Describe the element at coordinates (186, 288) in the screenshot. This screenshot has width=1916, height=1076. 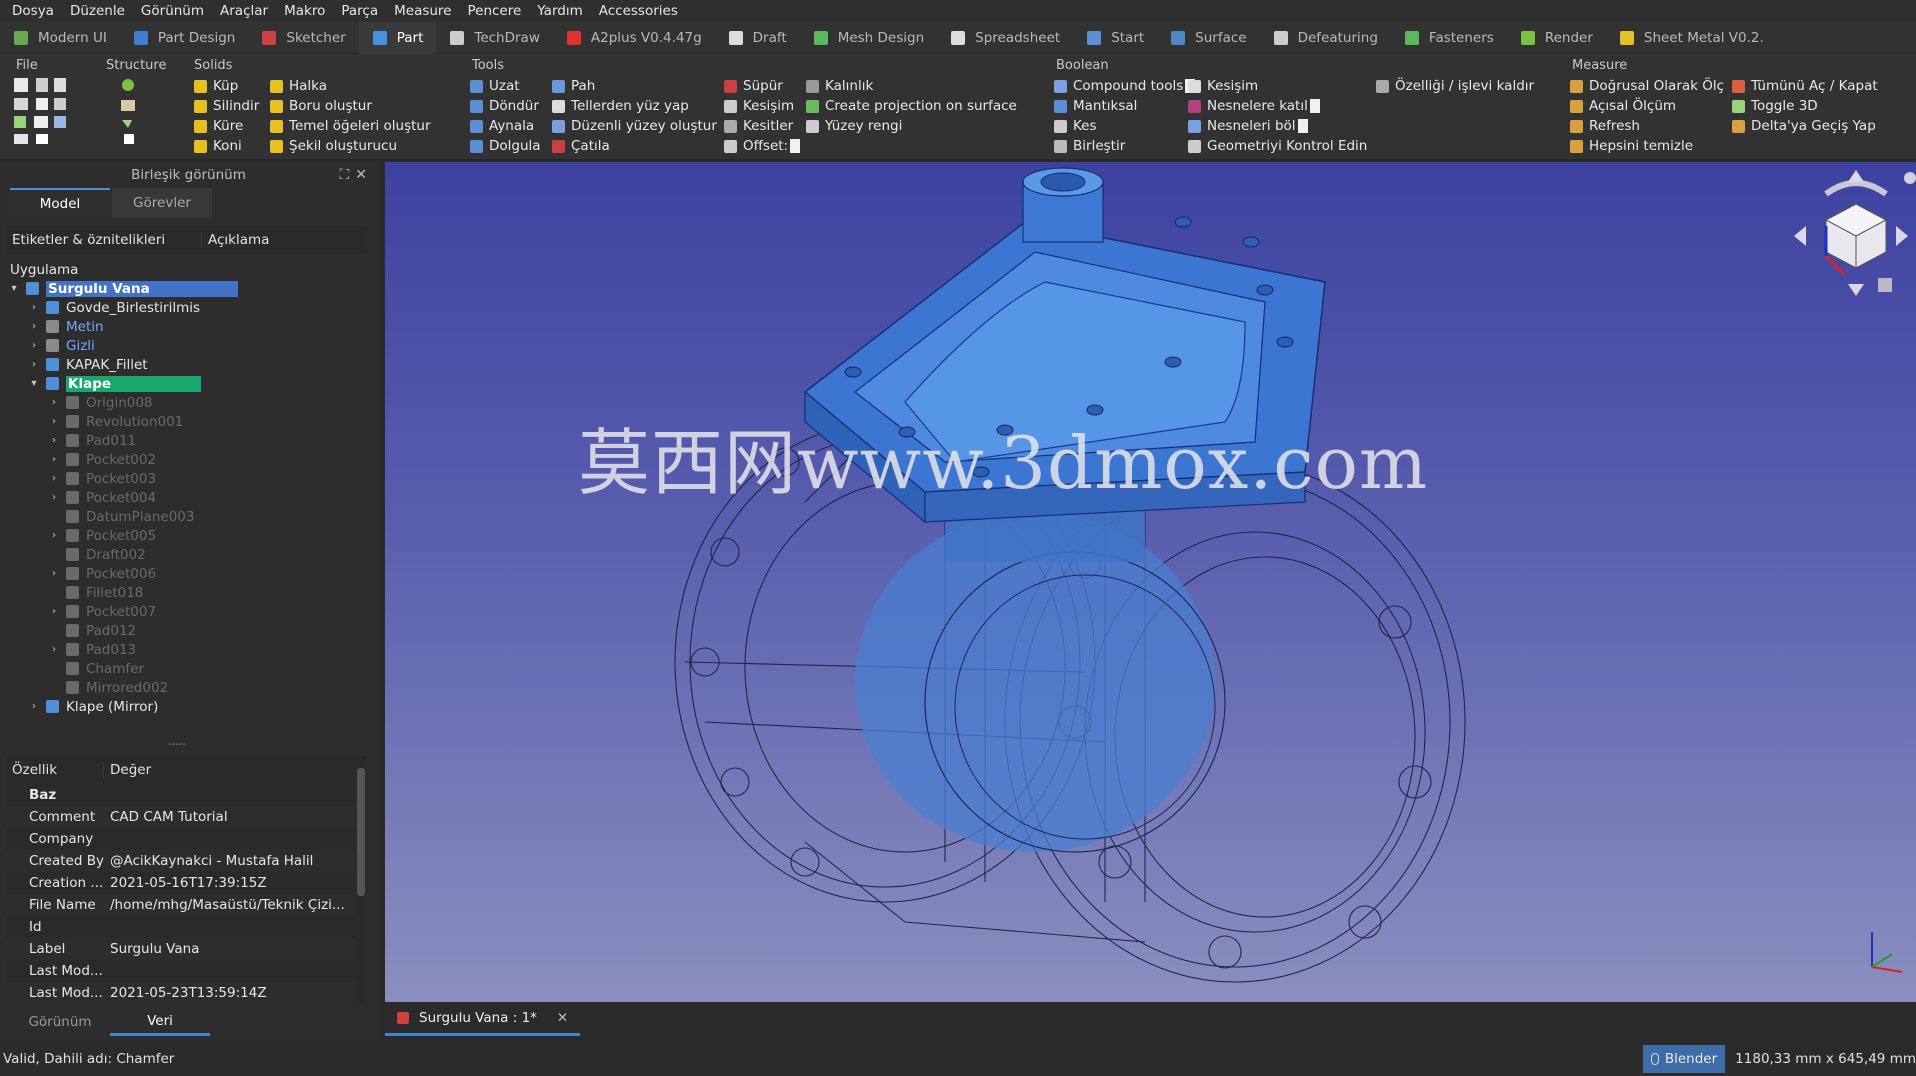
I see `tree-item-surgulu-vana: ▾ Surgulu Vana` at that location.